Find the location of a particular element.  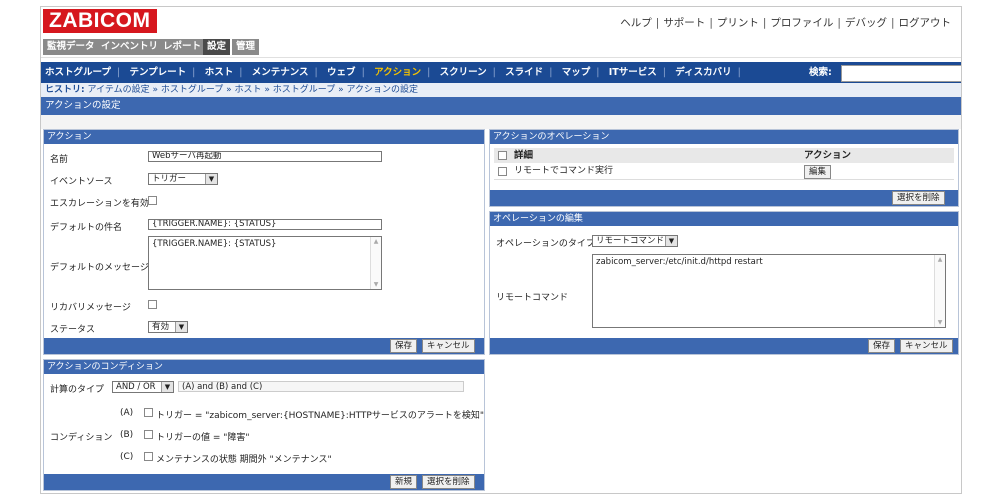

row-checkbox is located at coordinates (502, 171).